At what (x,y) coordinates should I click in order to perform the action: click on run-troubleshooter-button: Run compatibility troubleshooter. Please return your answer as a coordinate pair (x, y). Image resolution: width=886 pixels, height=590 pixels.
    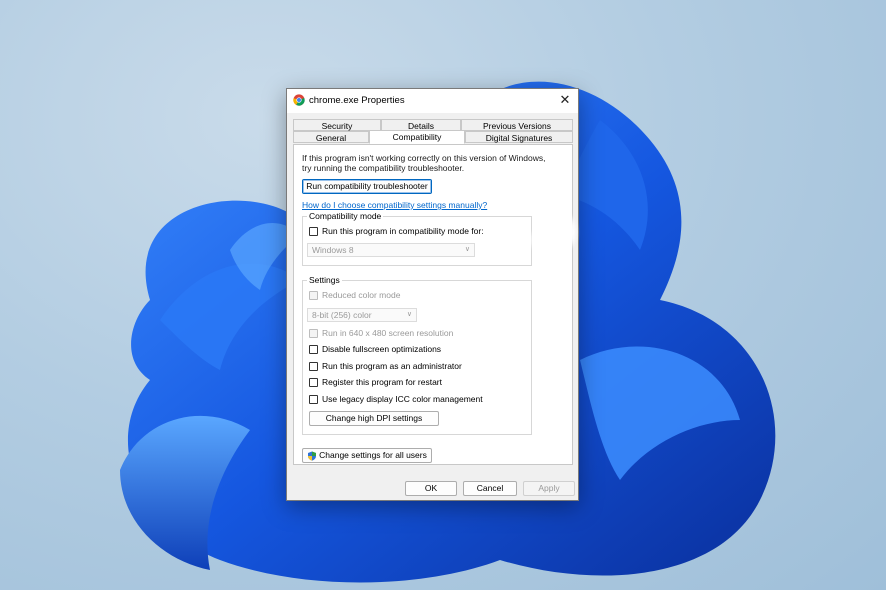
    Looking at the image, I should click on (367, 186).